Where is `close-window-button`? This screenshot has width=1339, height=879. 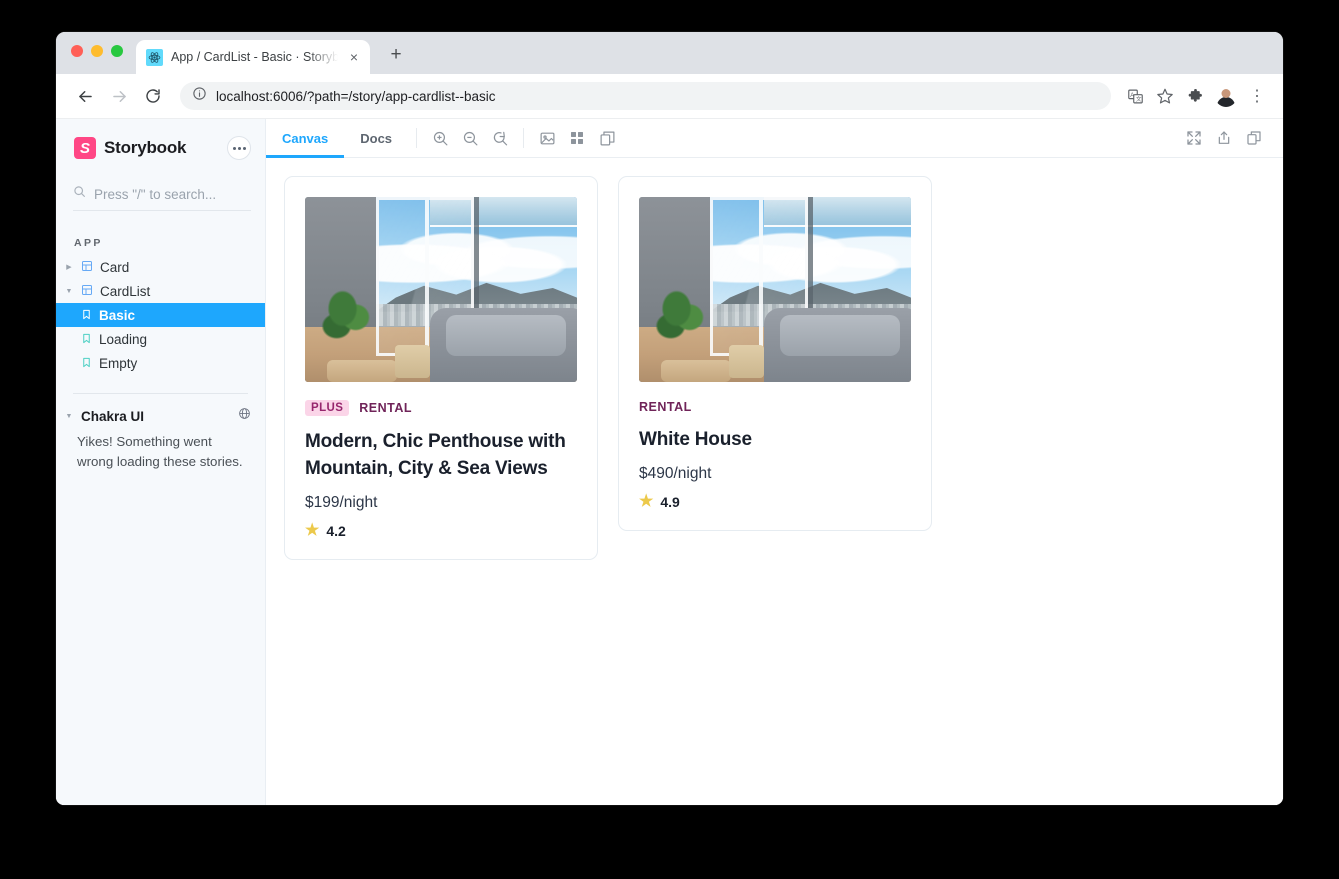 close-window-button is located at coordinates (77, 51).